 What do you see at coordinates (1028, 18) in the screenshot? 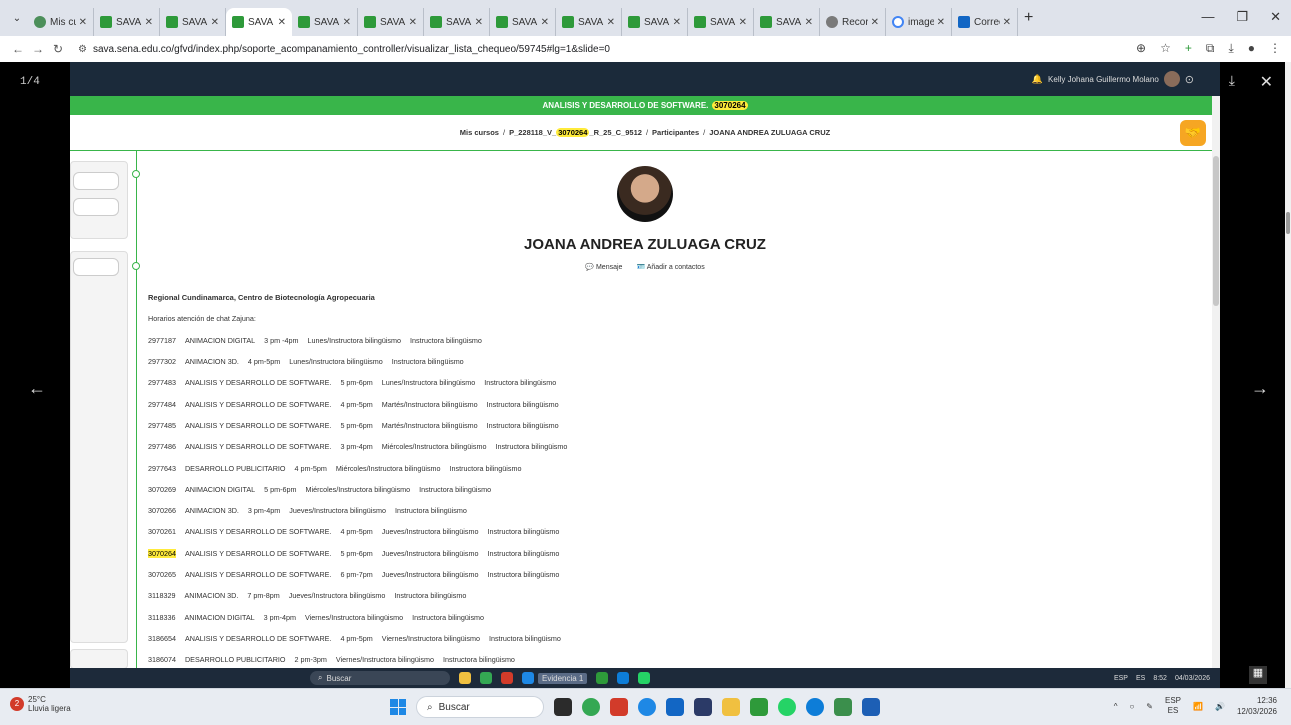
I see `new-tab-button: +` at bounding box center [1028, 18].